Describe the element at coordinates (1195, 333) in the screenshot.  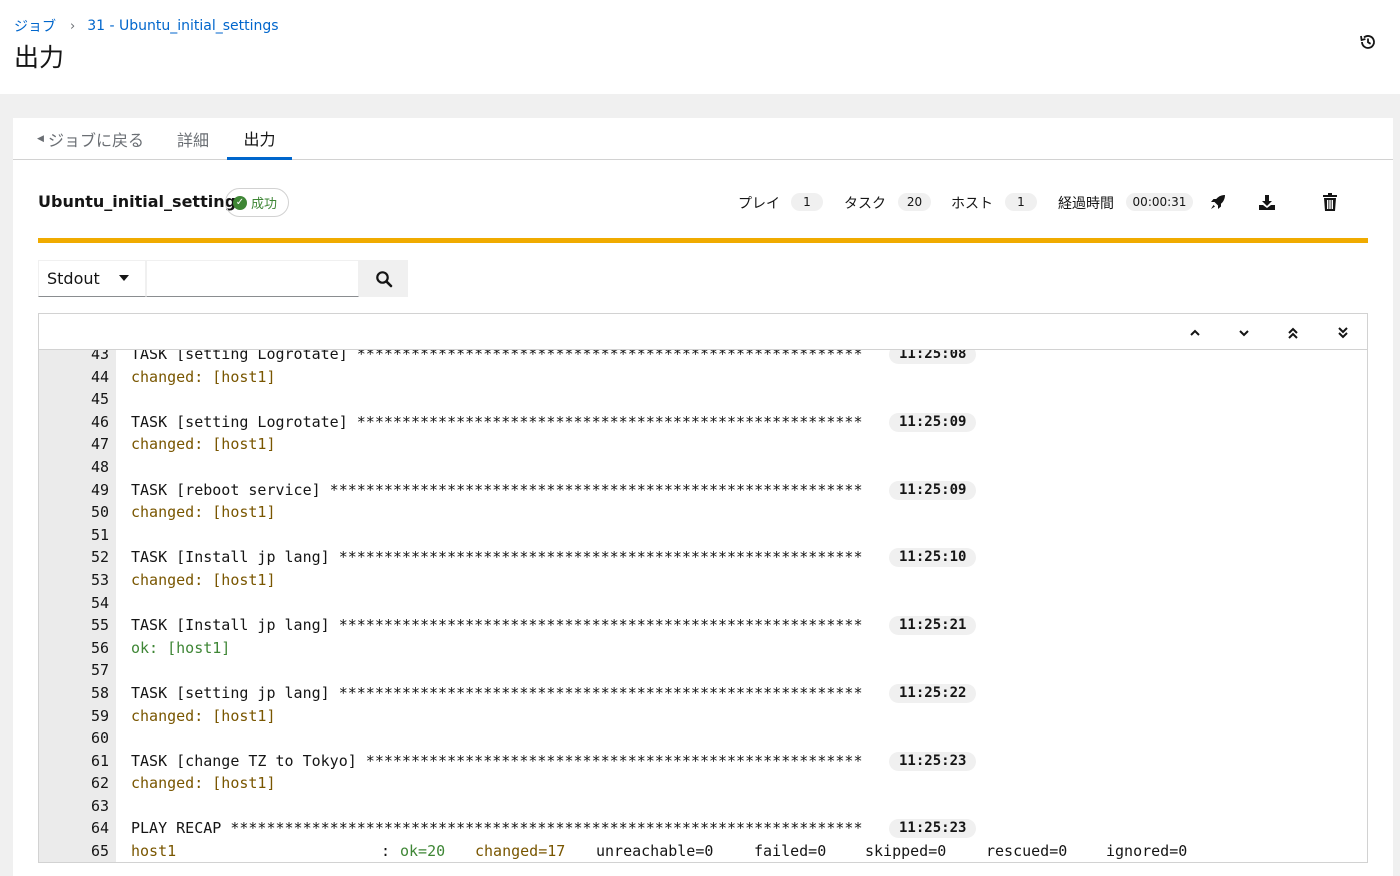
I see `scroll-previous-button` at that location.